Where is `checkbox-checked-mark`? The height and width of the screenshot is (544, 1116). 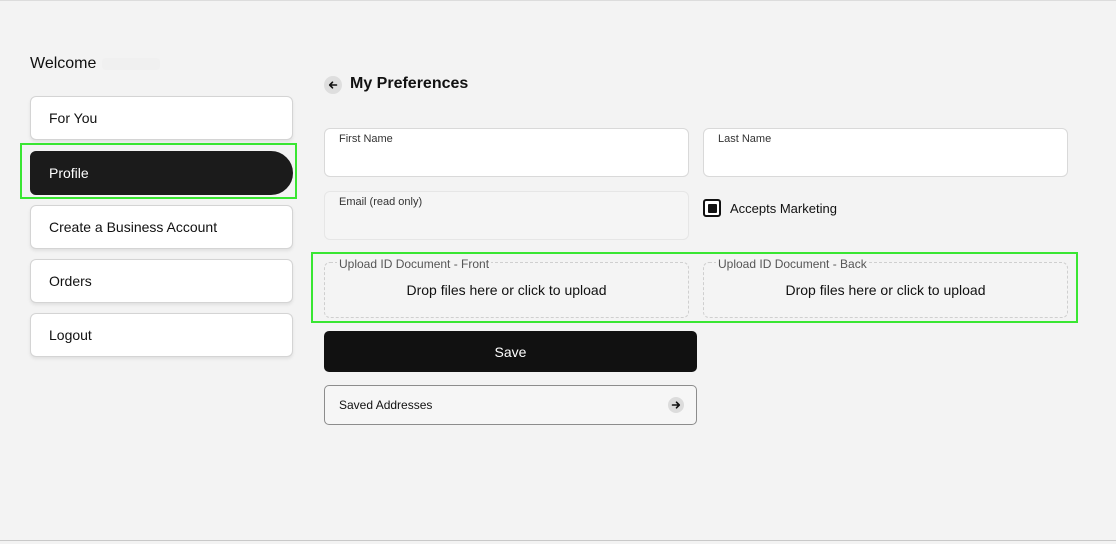 checkbox-checked-mark is located at coordinates (712, 208).